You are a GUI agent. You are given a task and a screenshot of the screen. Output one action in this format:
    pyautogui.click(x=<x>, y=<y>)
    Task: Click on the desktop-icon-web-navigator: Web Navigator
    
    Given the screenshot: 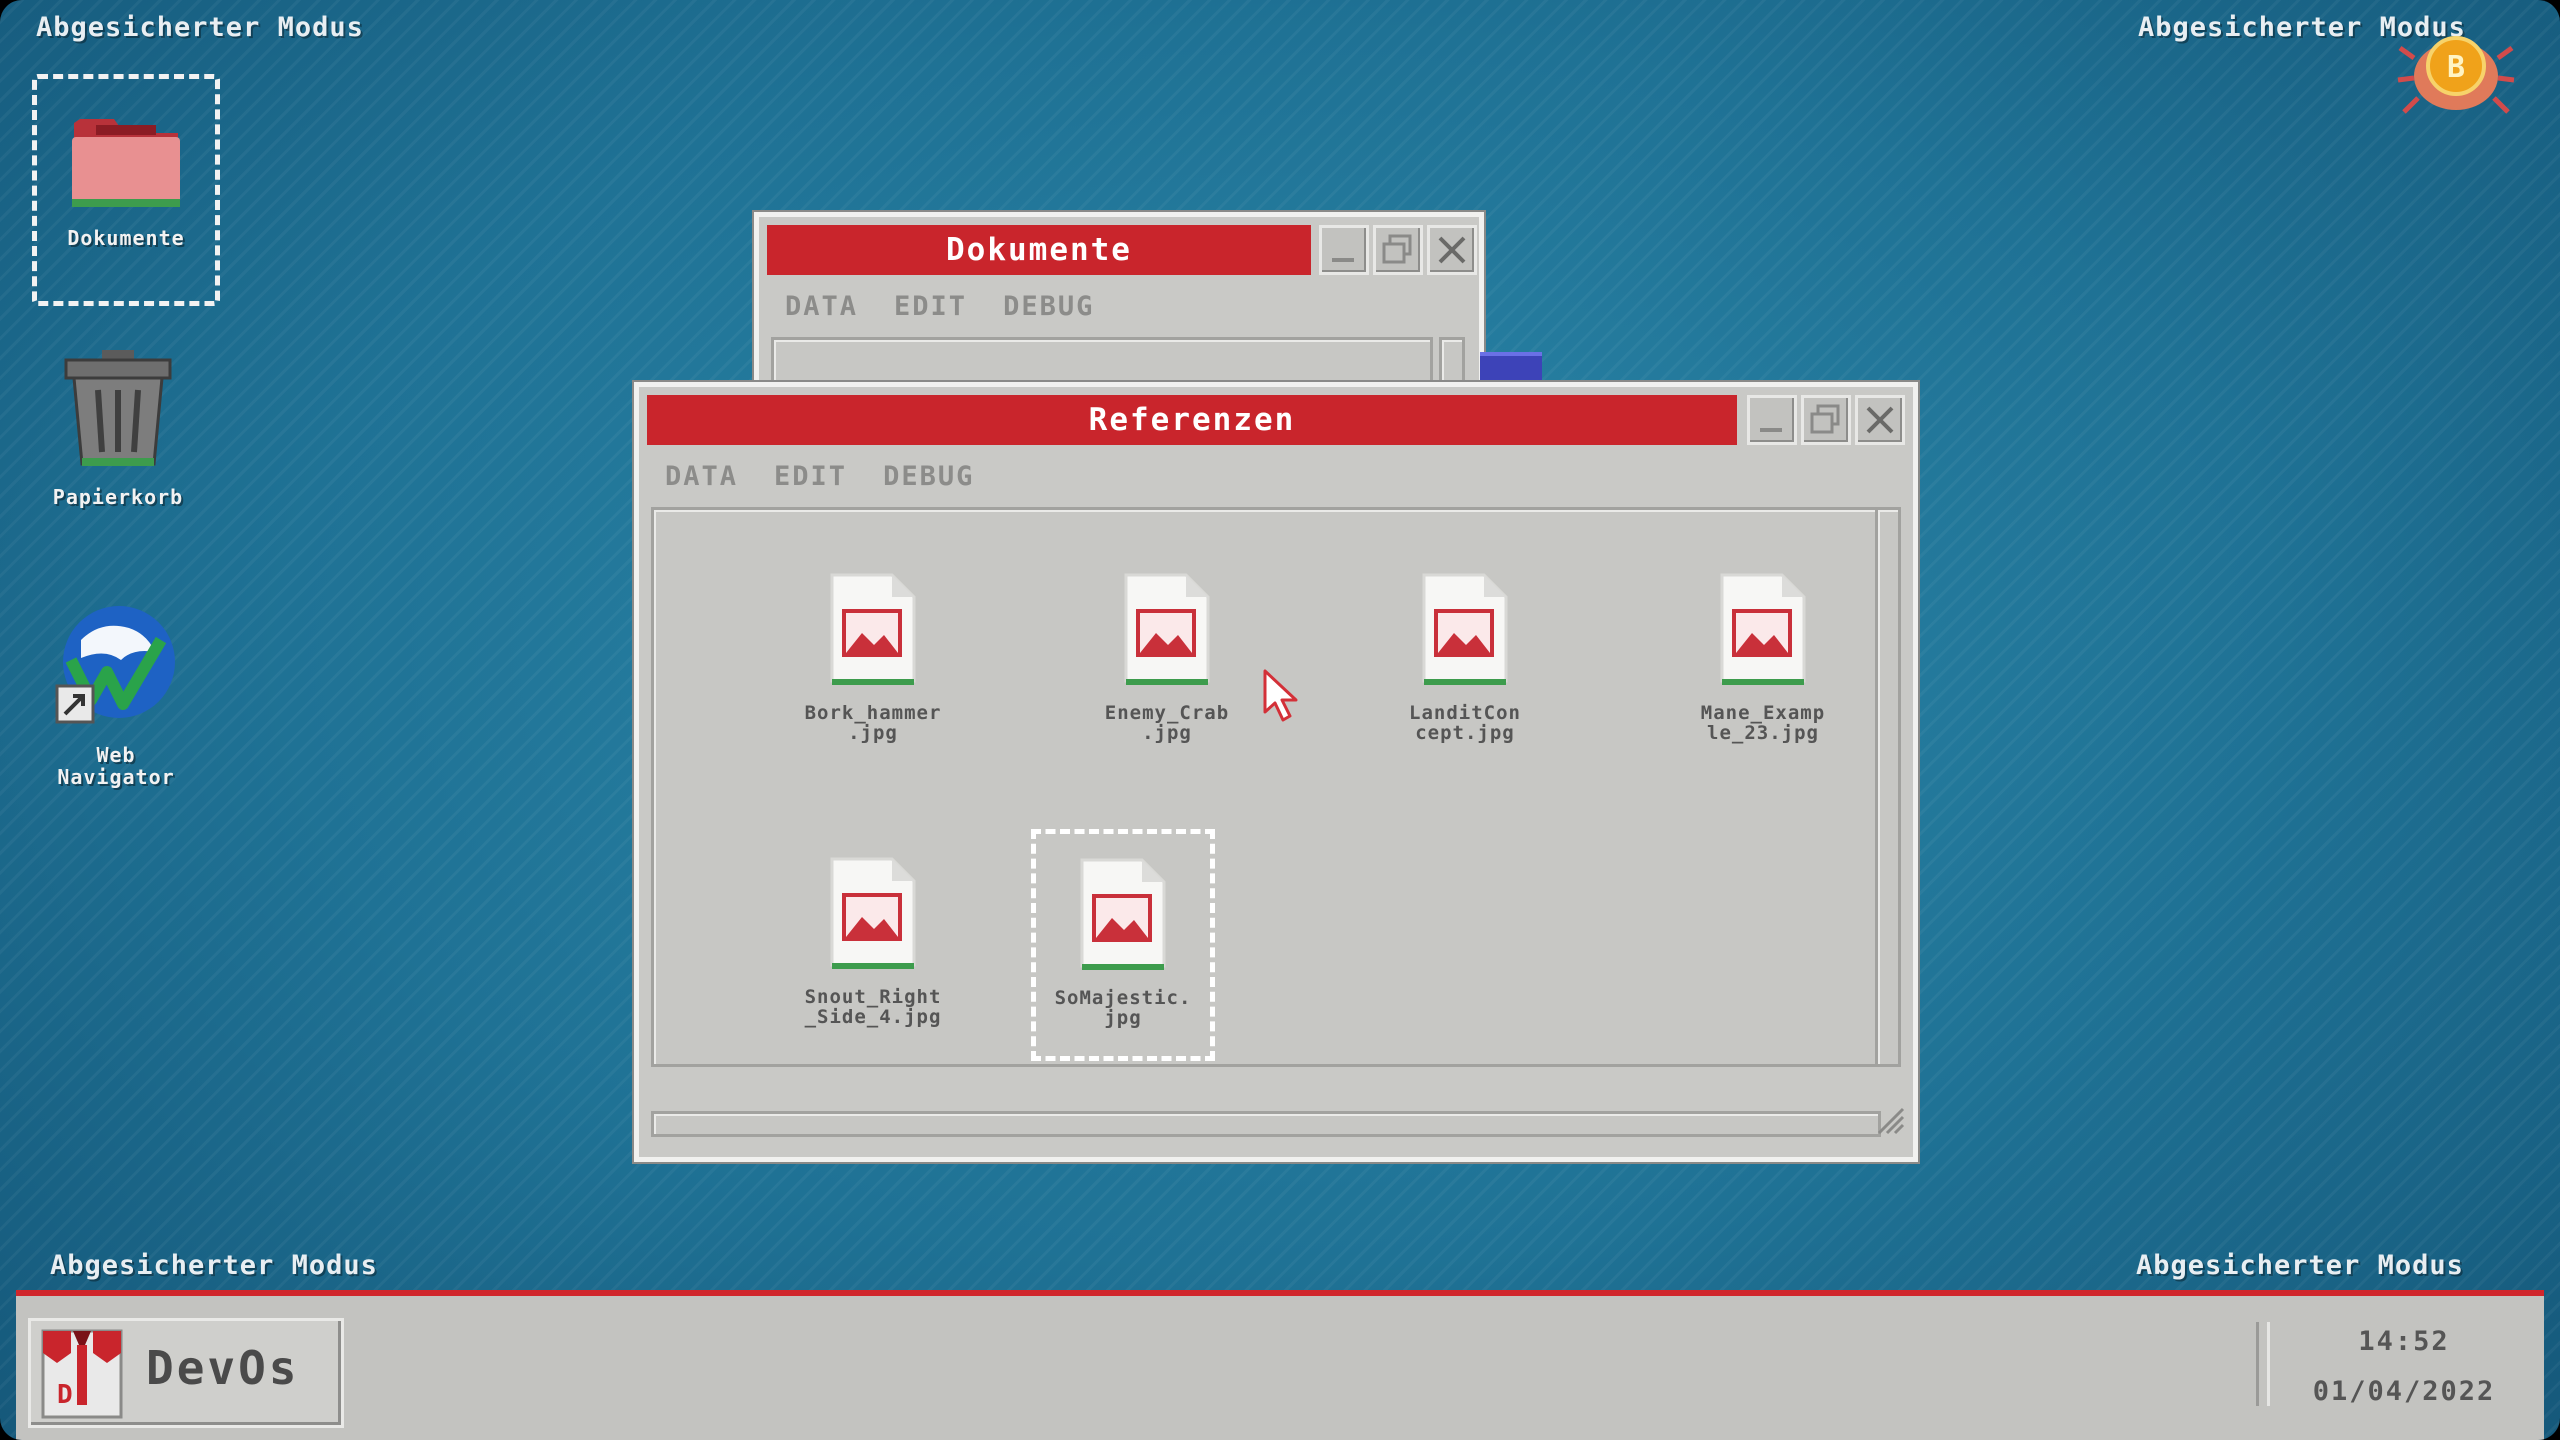 What is the action you would take?
    pyautogui.click(x=116, y=694)
    